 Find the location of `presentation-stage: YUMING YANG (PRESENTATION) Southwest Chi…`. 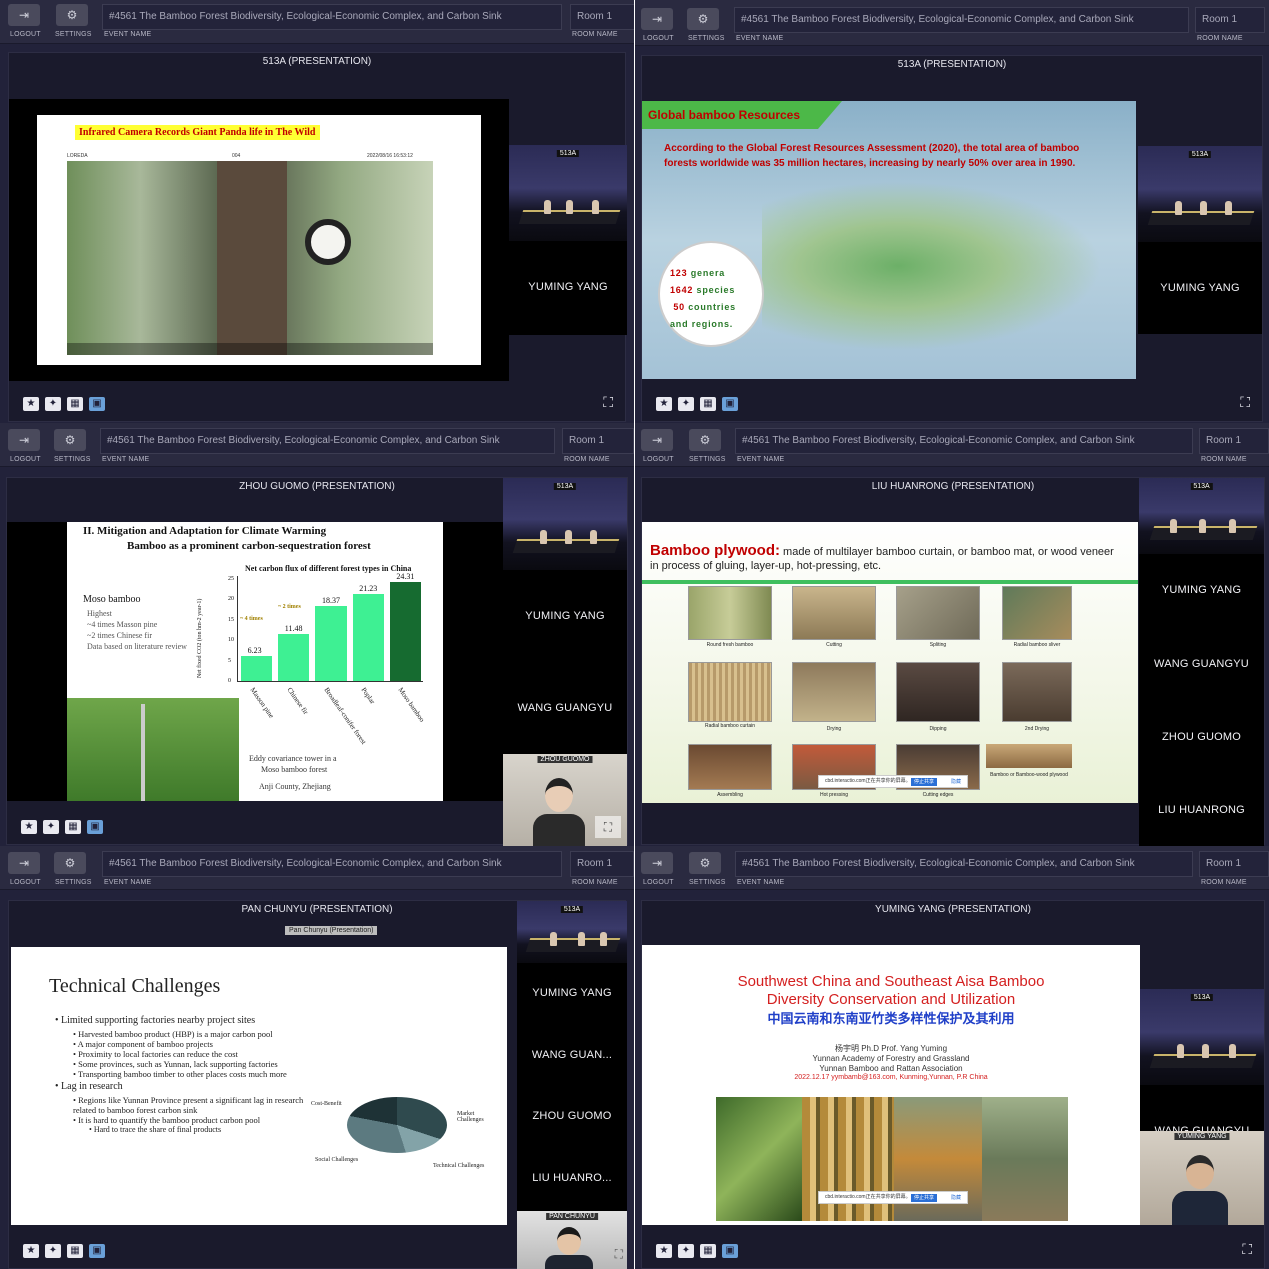

presentation-stage: YUMING YANG (PRESENTATION) Southwest Chi… is located at coordinates (953, 1084).